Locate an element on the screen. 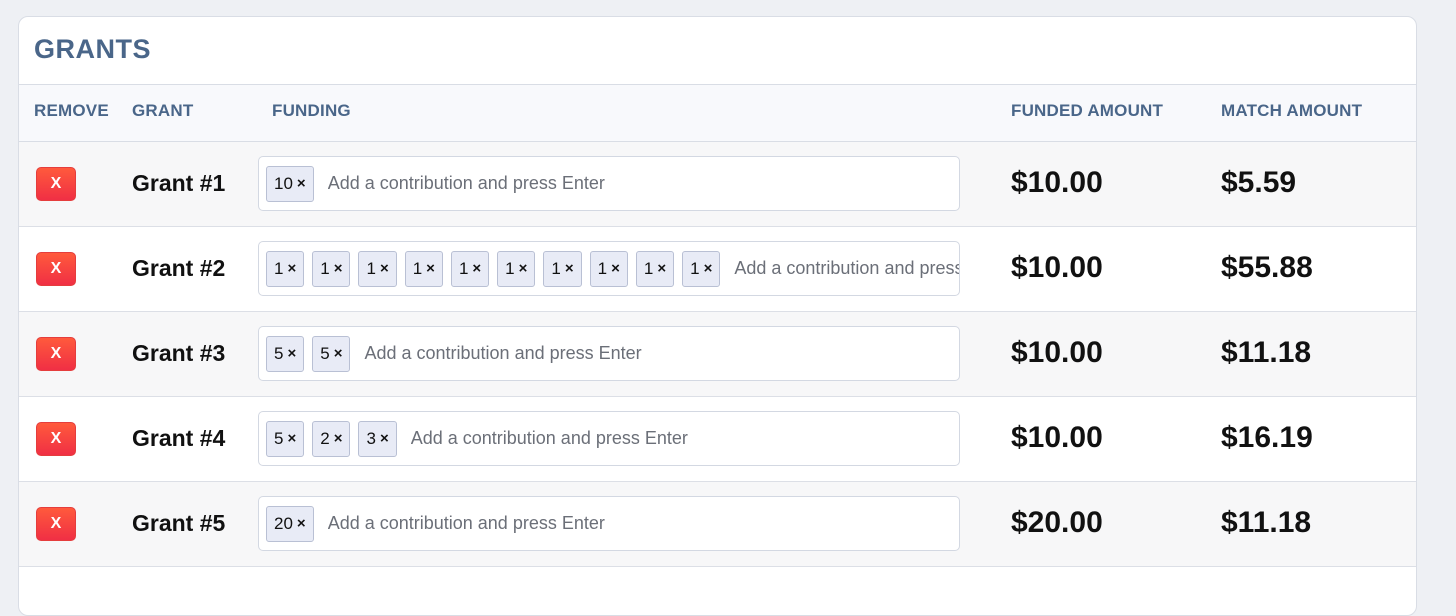 The height and width of the screenshot is (616, 1456). funding-tag-input: 1 × 1 × 1 × 1 × 1 × 1 × 1 × 1 × 1 × 1 × is located at coordinates (609, 268).